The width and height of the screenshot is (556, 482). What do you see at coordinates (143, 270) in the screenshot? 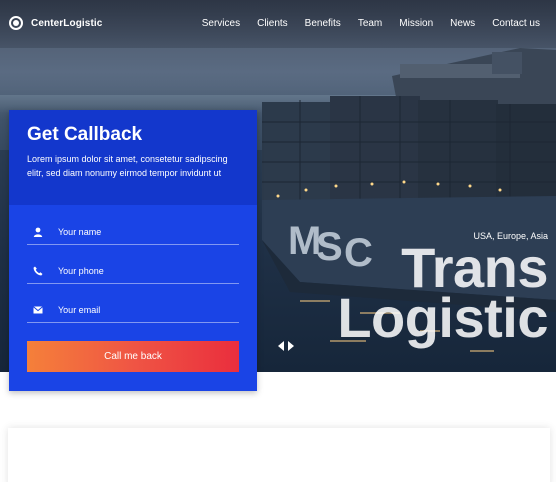
I see `phone-input` at bounding box center [143, 270].